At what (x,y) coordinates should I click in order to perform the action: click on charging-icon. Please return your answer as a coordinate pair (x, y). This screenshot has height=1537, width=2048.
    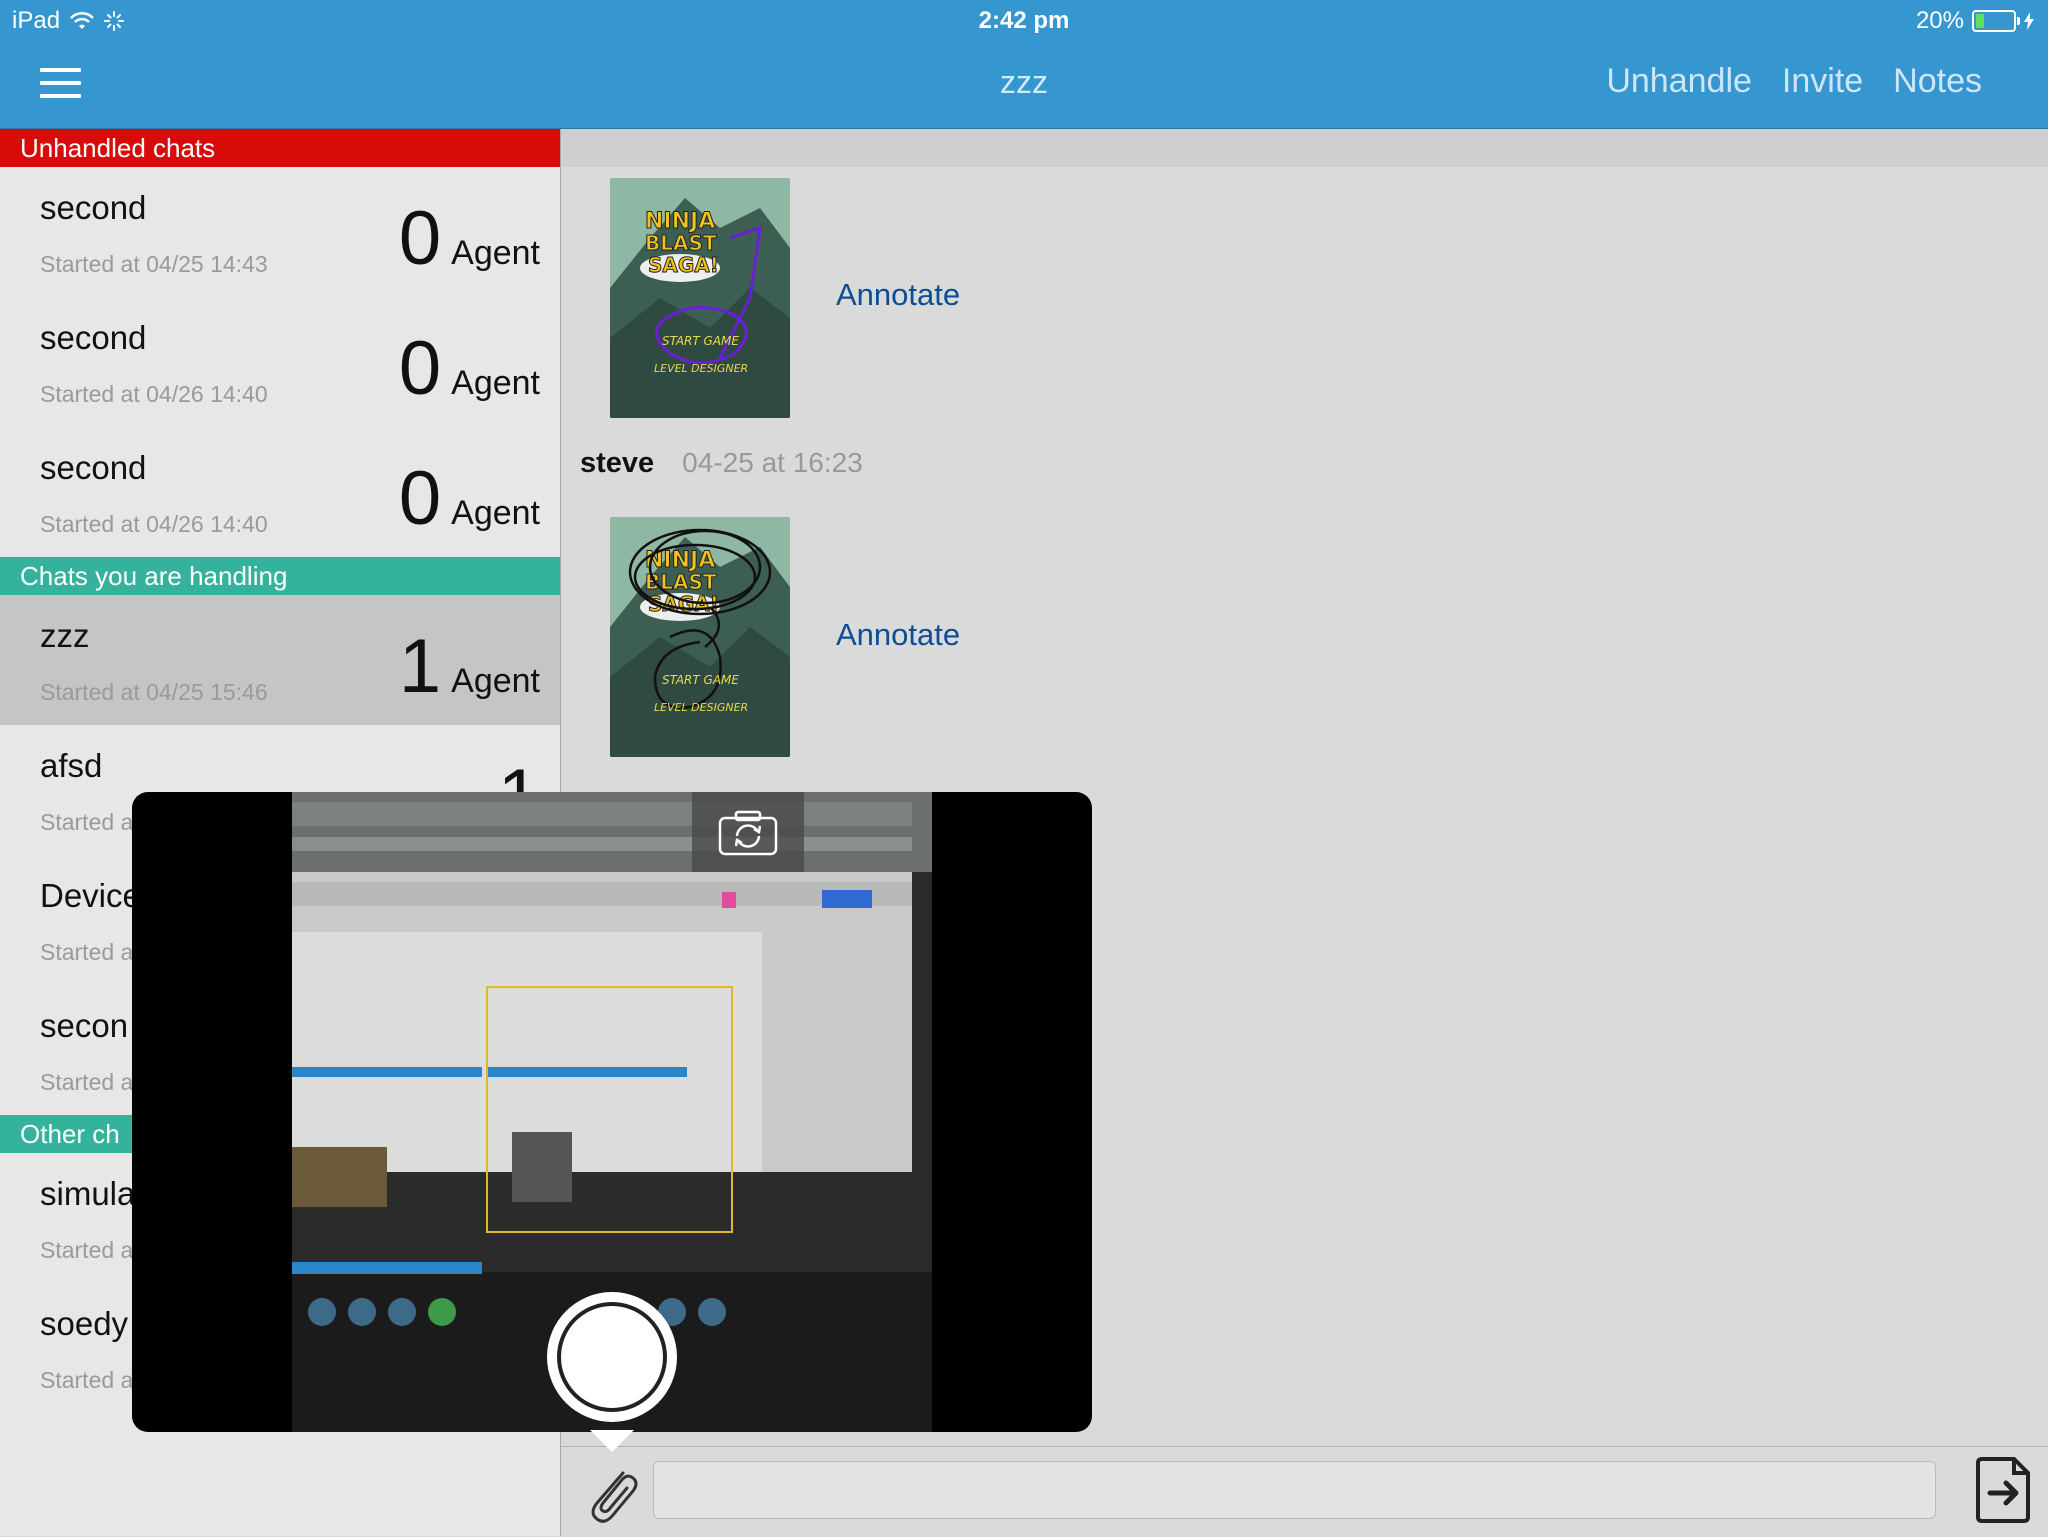
    Looking at the image, I should click on (2029, 21).